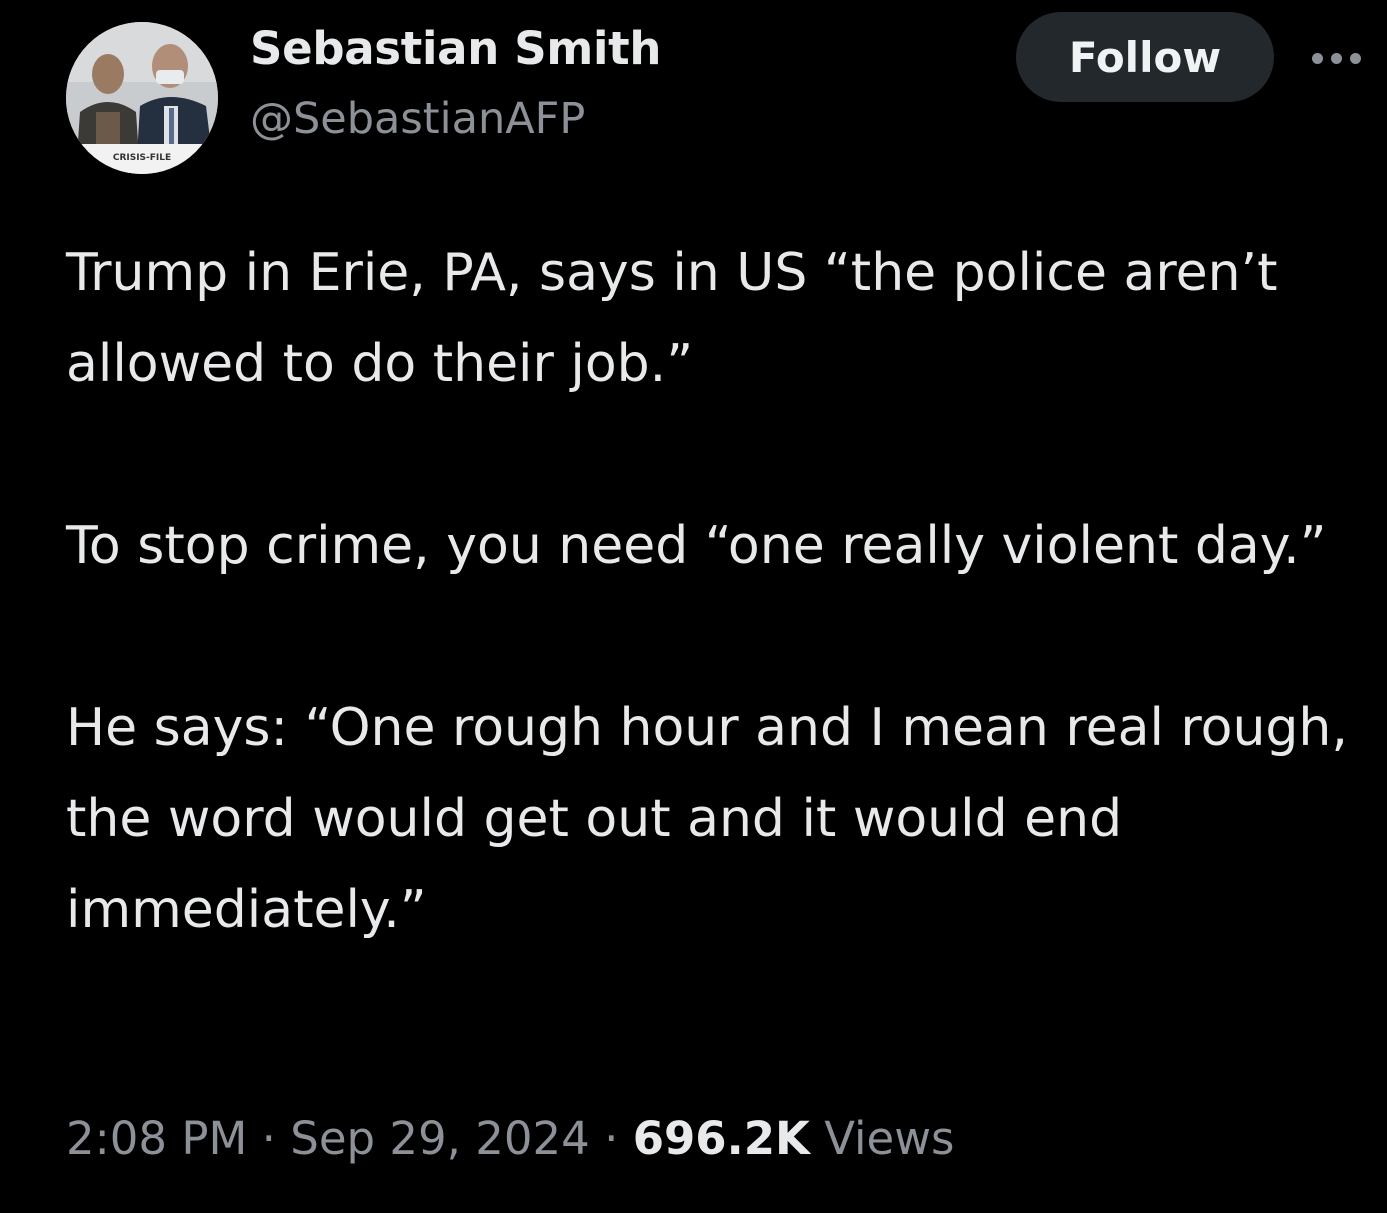  I want to click on tweet-meta: 2:08 PM · Sep 29, 2024 · 696.2K Views, so click(510, 1138).